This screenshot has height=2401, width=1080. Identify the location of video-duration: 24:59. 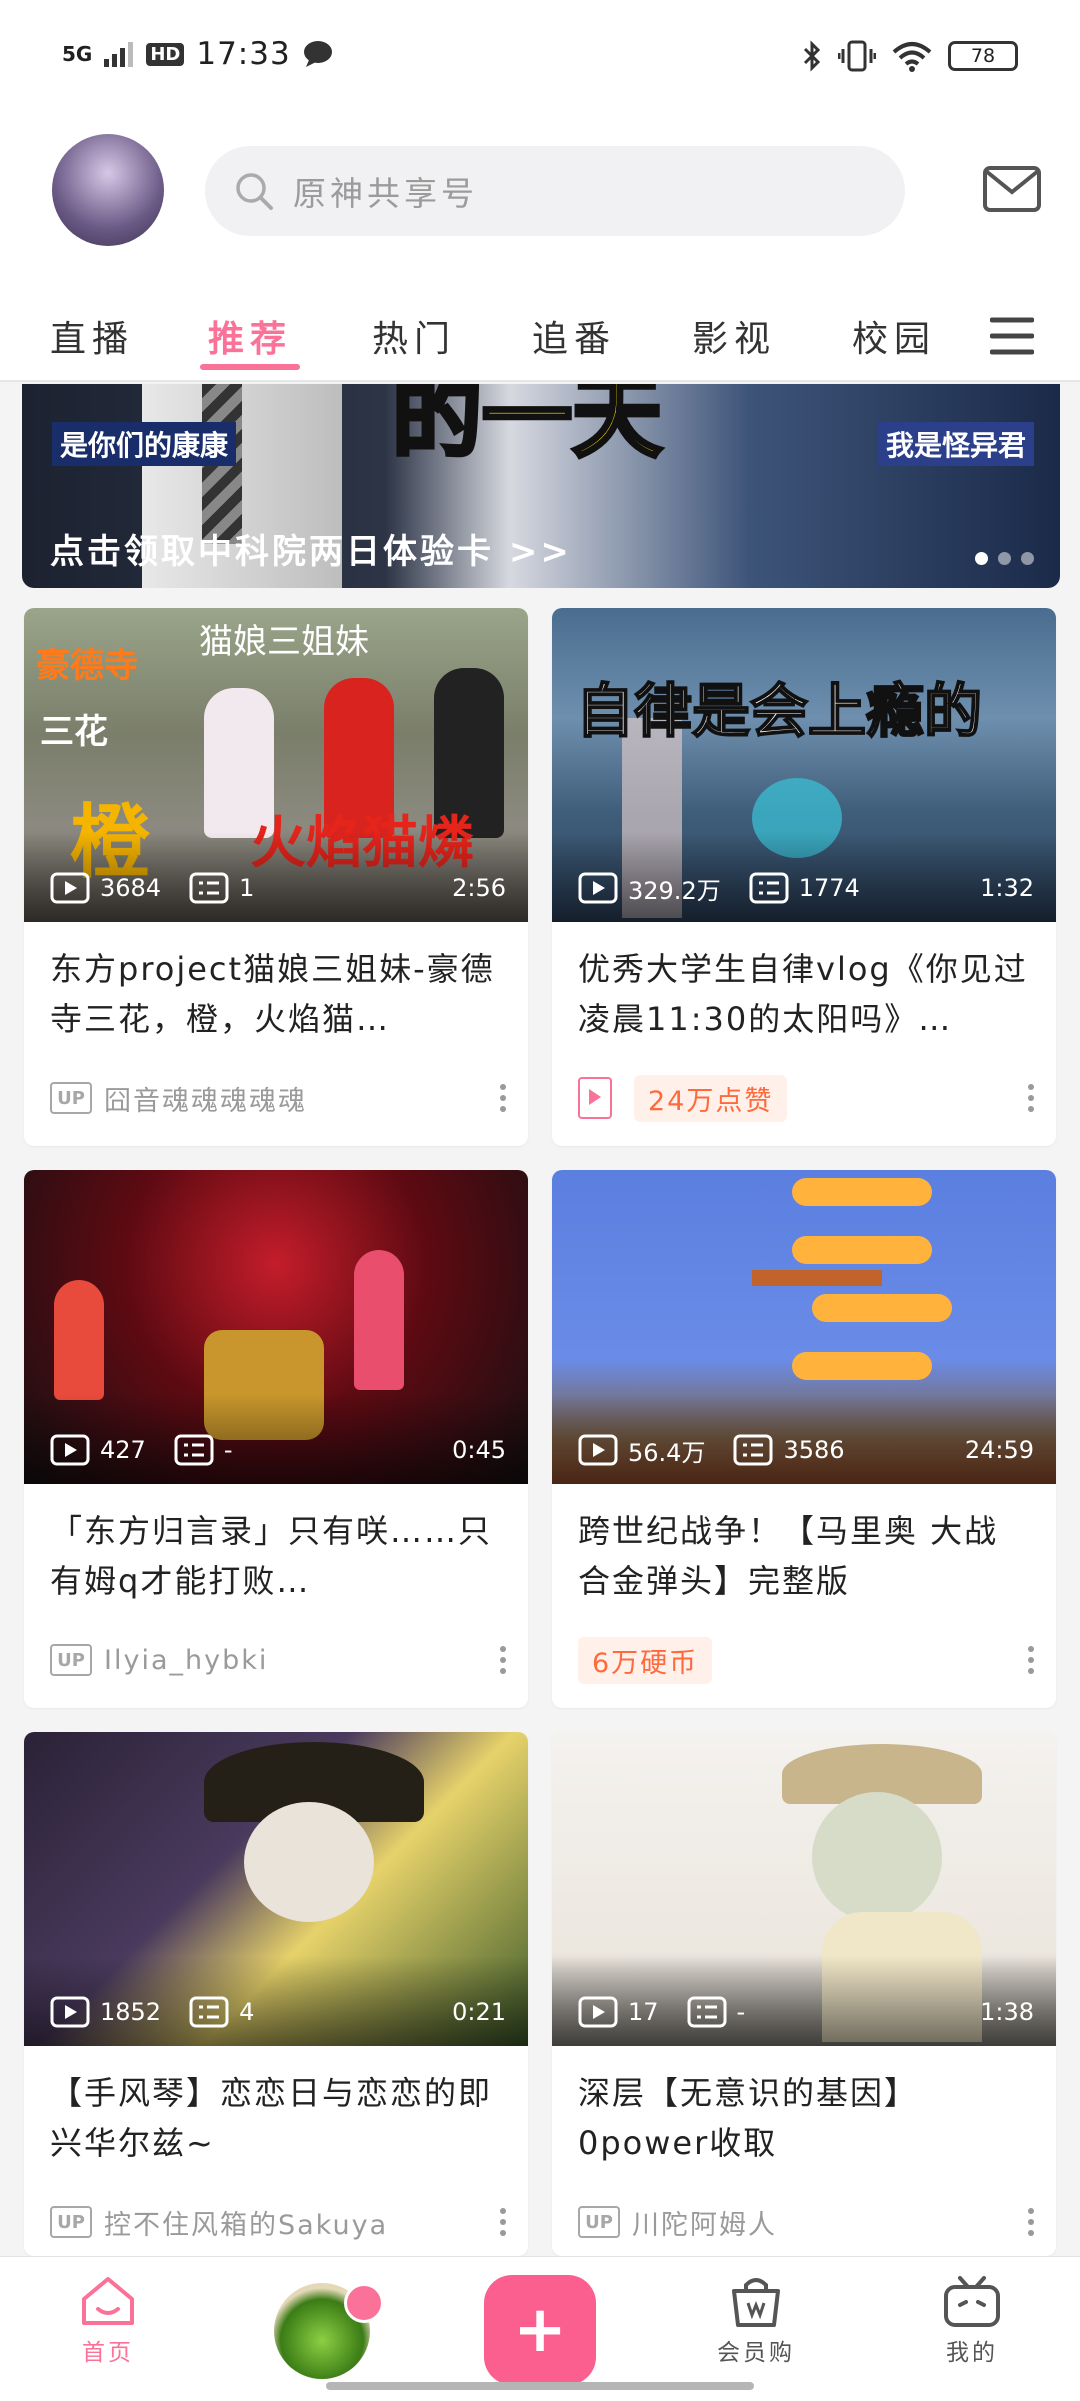
(999, 1450).